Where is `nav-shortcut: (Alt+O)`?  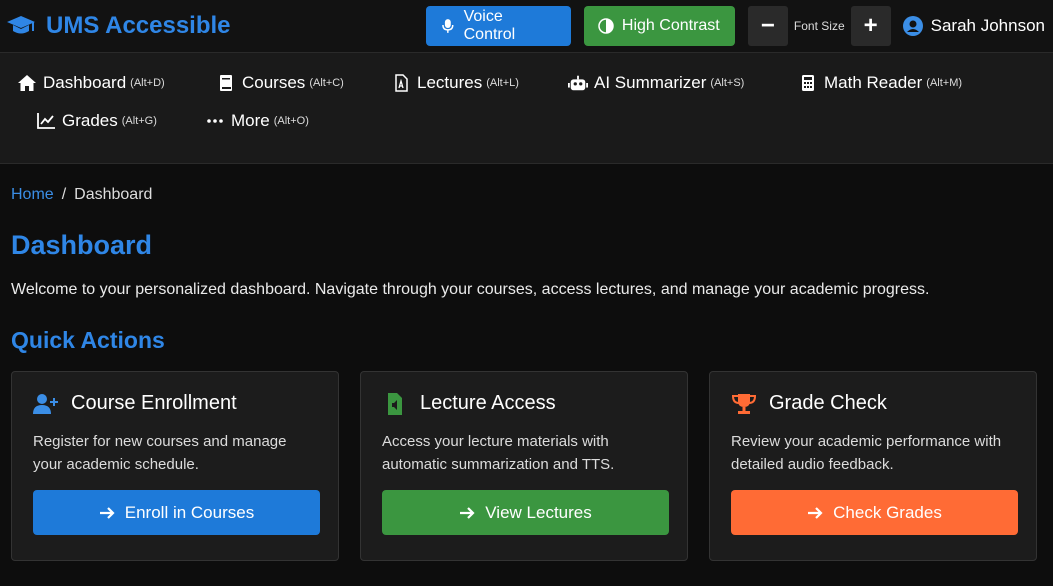
nav-shortcut: (Alt+O) is located at coordinates (291, 121).